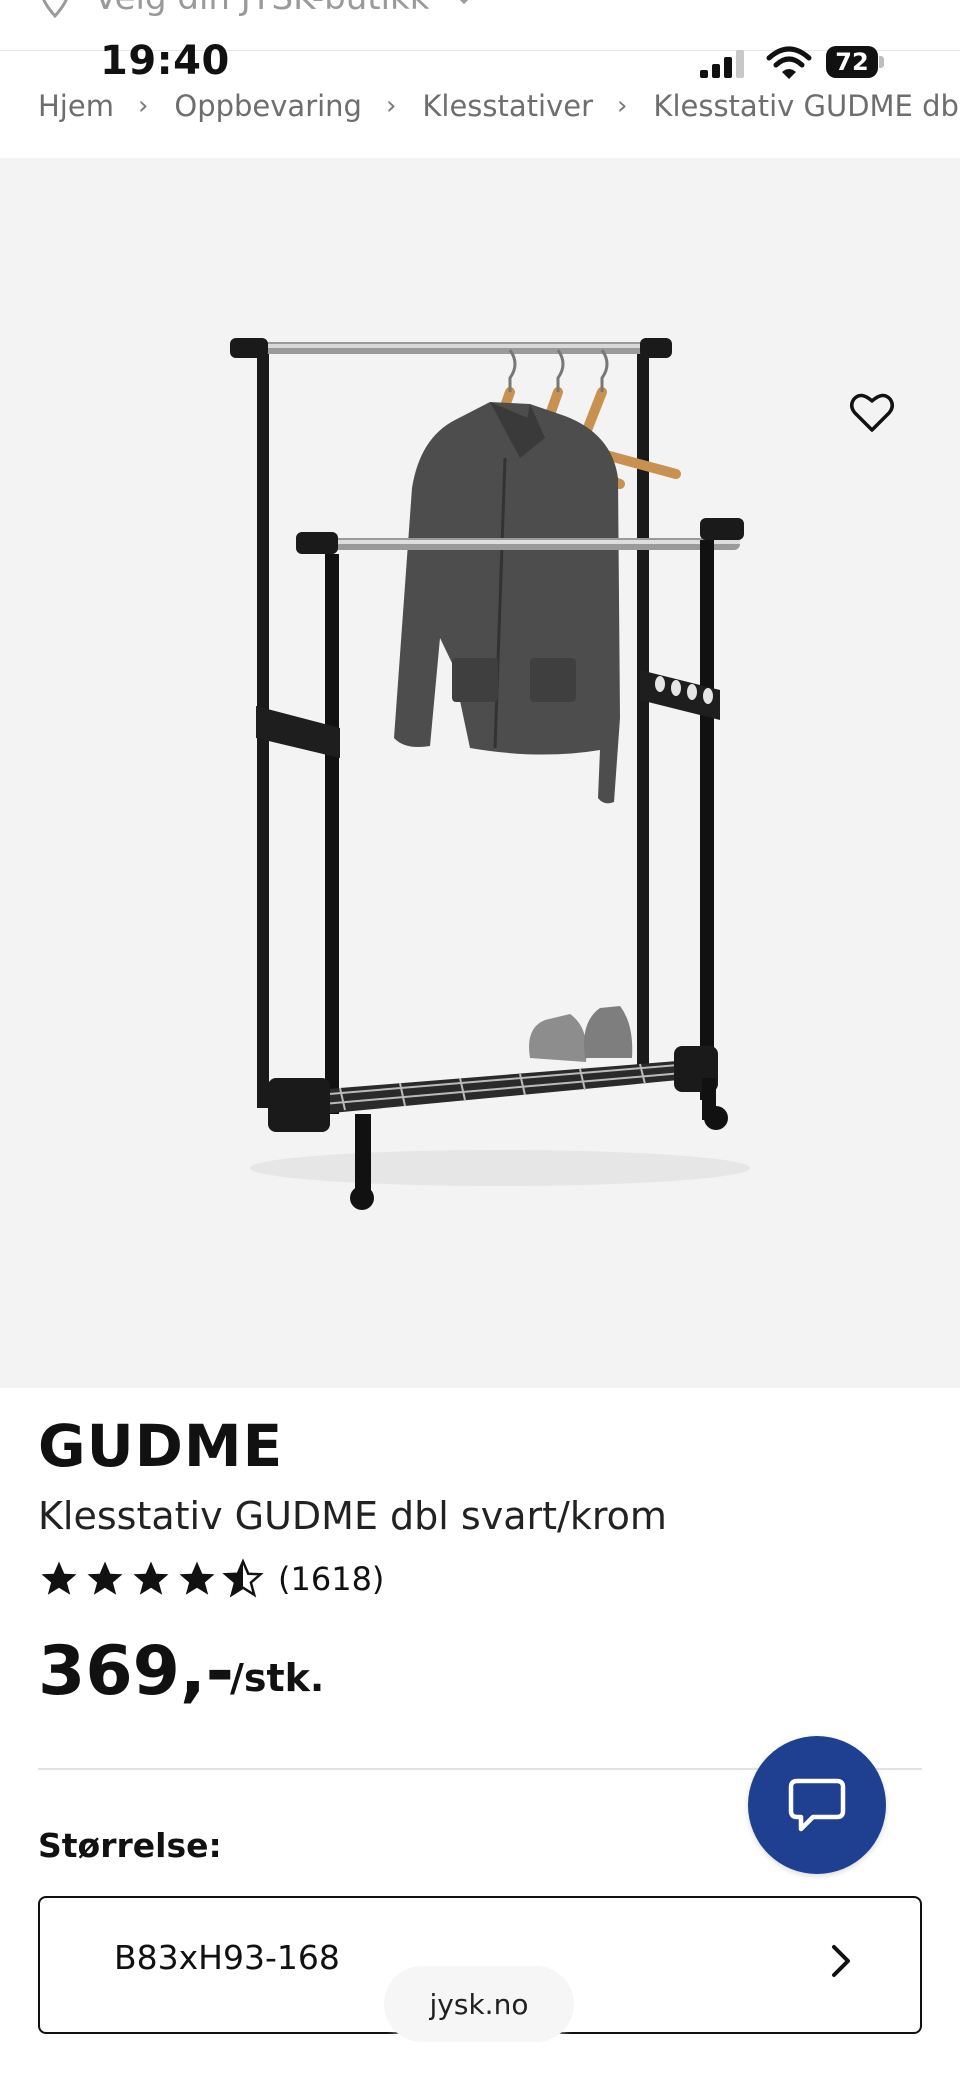 Image resolution: width=960 pixels, height=2078 pixels. I want to click on store-selector: Velg din JYSK-butikk, so click(257, 9).